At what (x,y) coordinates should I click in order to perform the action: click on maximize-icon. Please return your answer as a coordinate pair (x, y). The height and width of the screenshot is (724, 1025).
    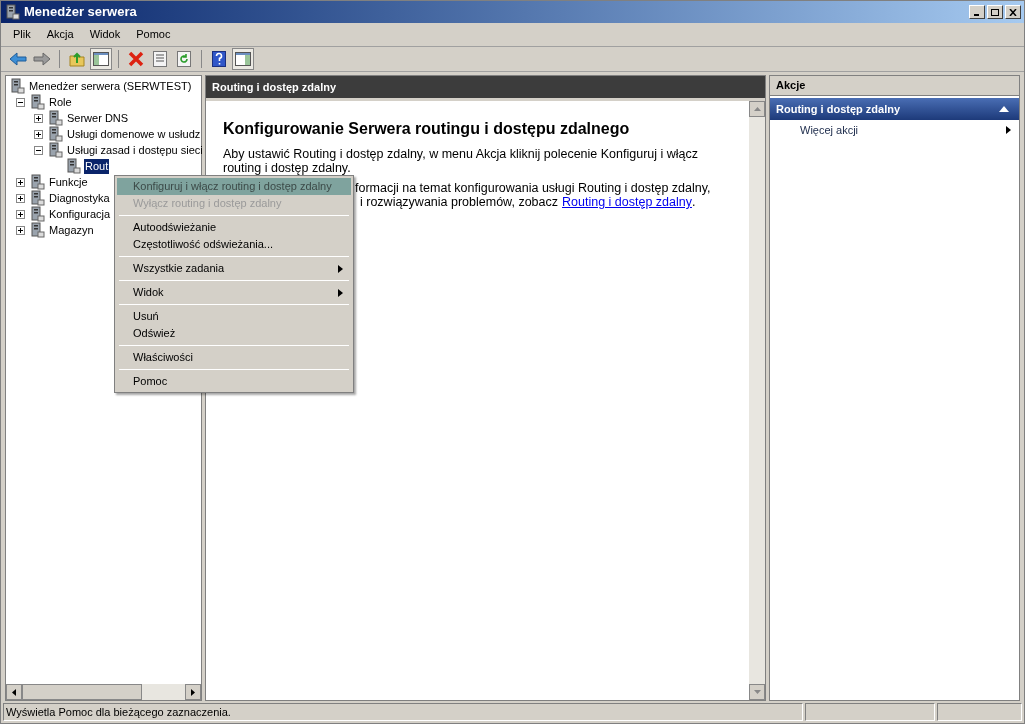
    Looking at the image, I should click on (995, 12).